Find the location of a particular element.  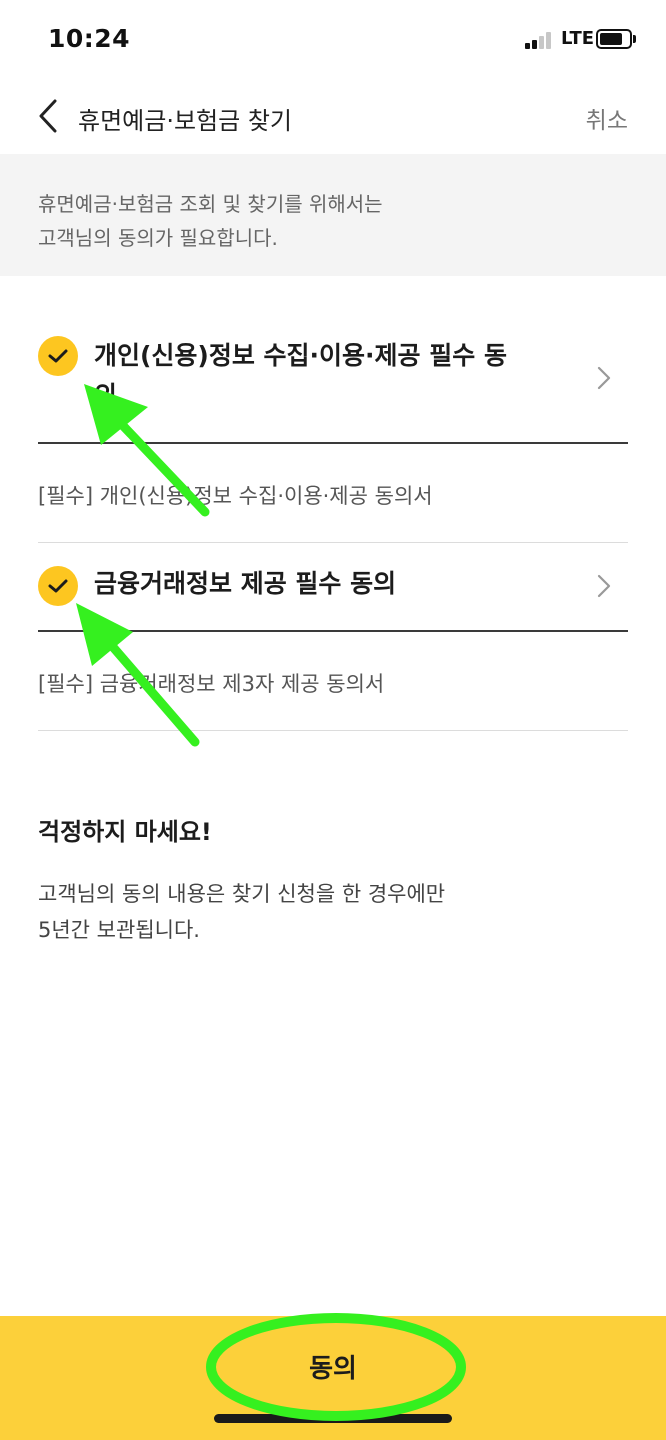

consent-title-line-1: 개인(신용)정보 수집·이용·제공 필수 동 is located at coordinates (300, 355).